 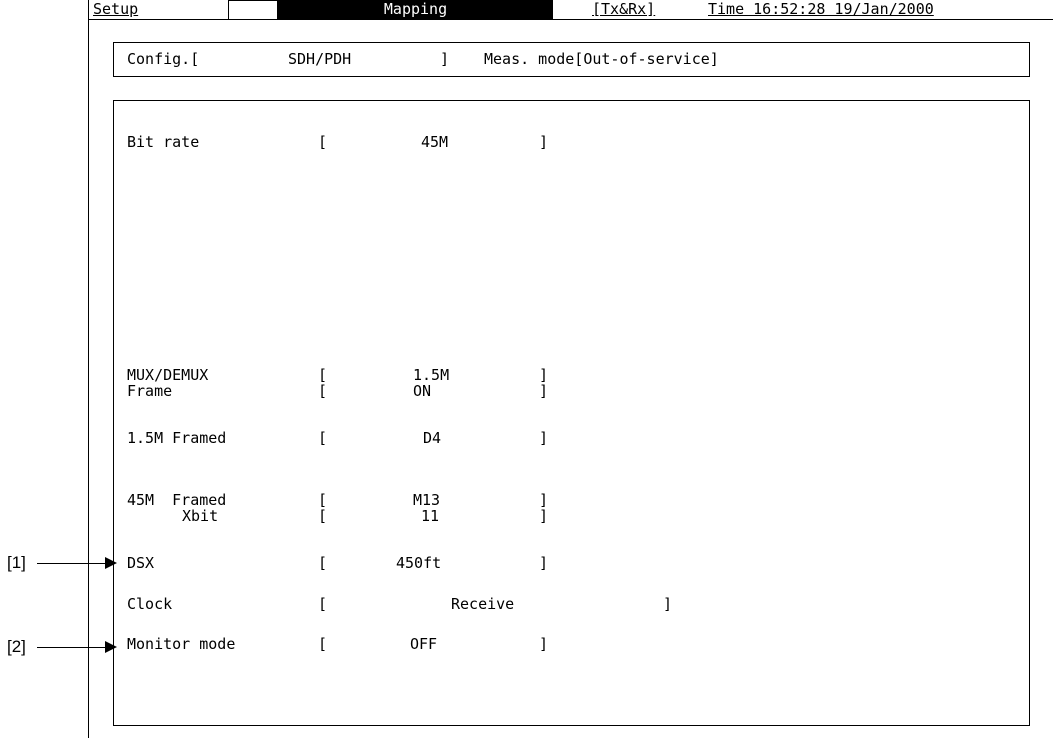 I want to click on monitor-mode-close-bracket: ], so click(x=544, y=644).